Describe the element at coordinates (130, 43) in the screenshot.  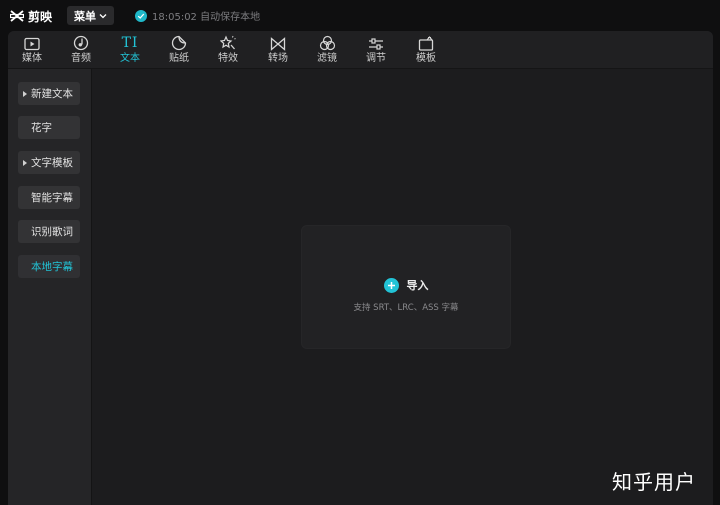
I see `text-icon: TI` at that location.